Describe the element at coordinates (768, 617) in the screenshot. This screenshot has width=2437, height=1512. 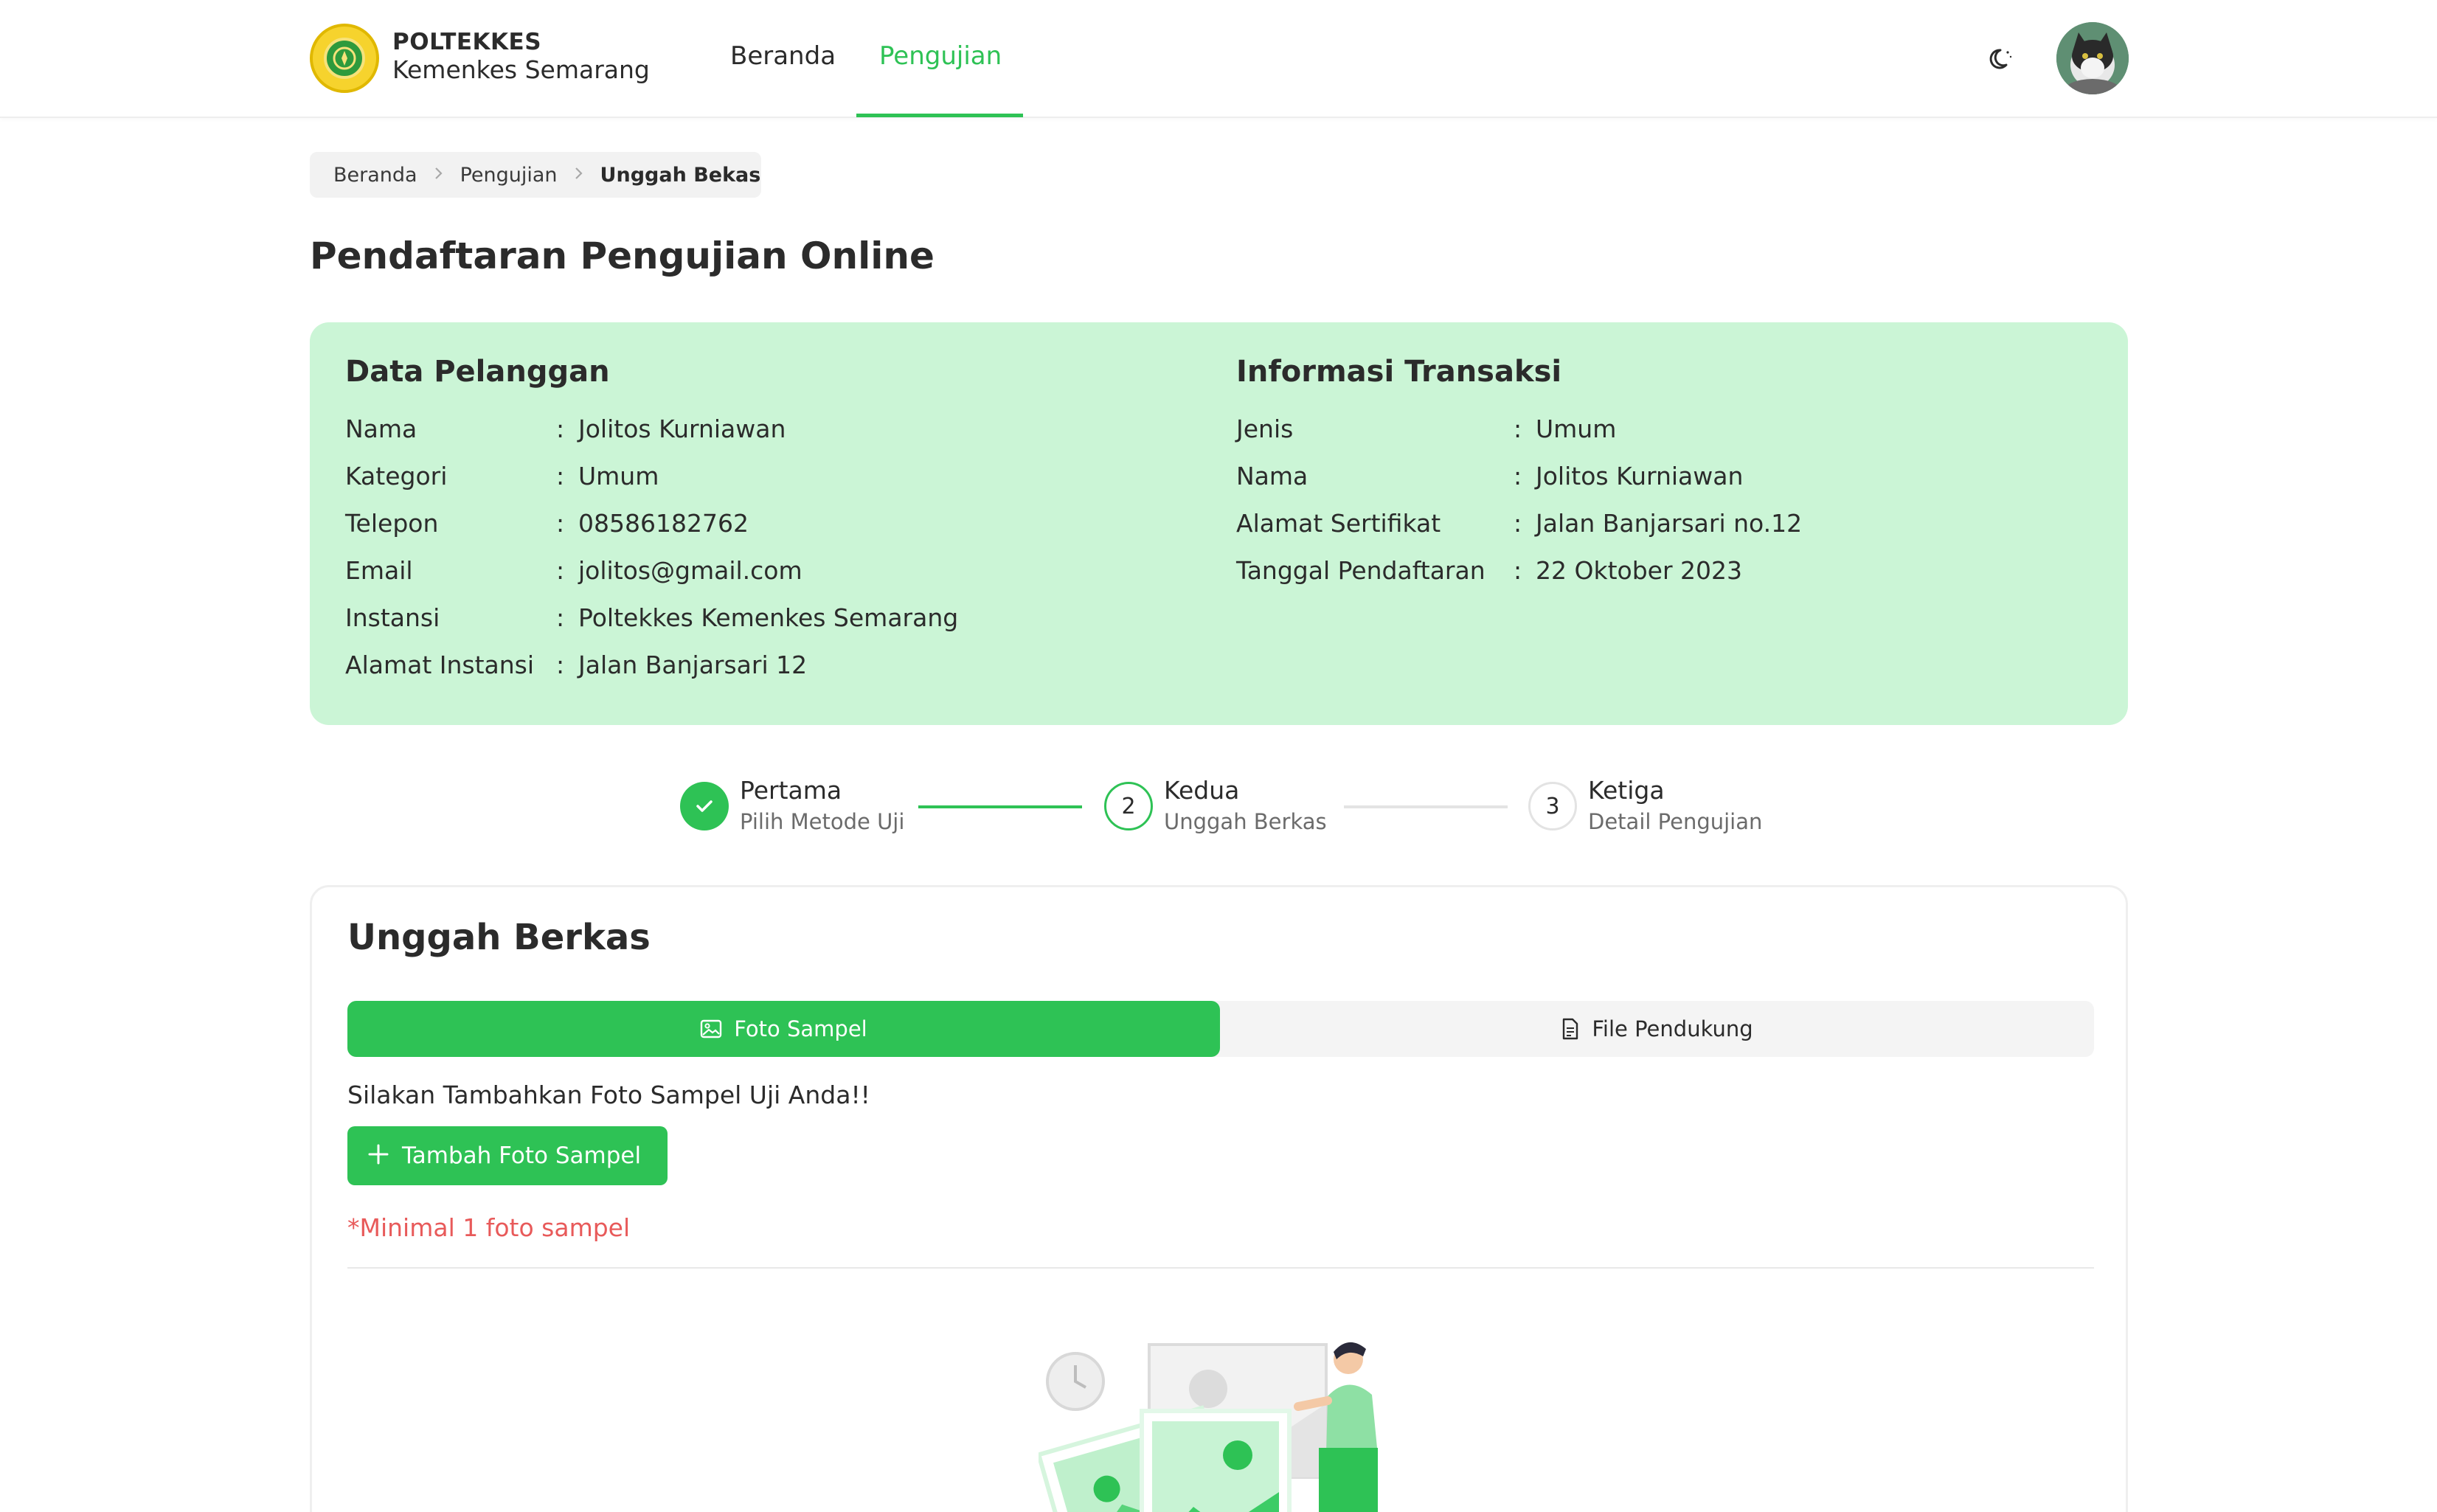
I see `info-value: Poltekkes Kemenkes Semarang` at that location.